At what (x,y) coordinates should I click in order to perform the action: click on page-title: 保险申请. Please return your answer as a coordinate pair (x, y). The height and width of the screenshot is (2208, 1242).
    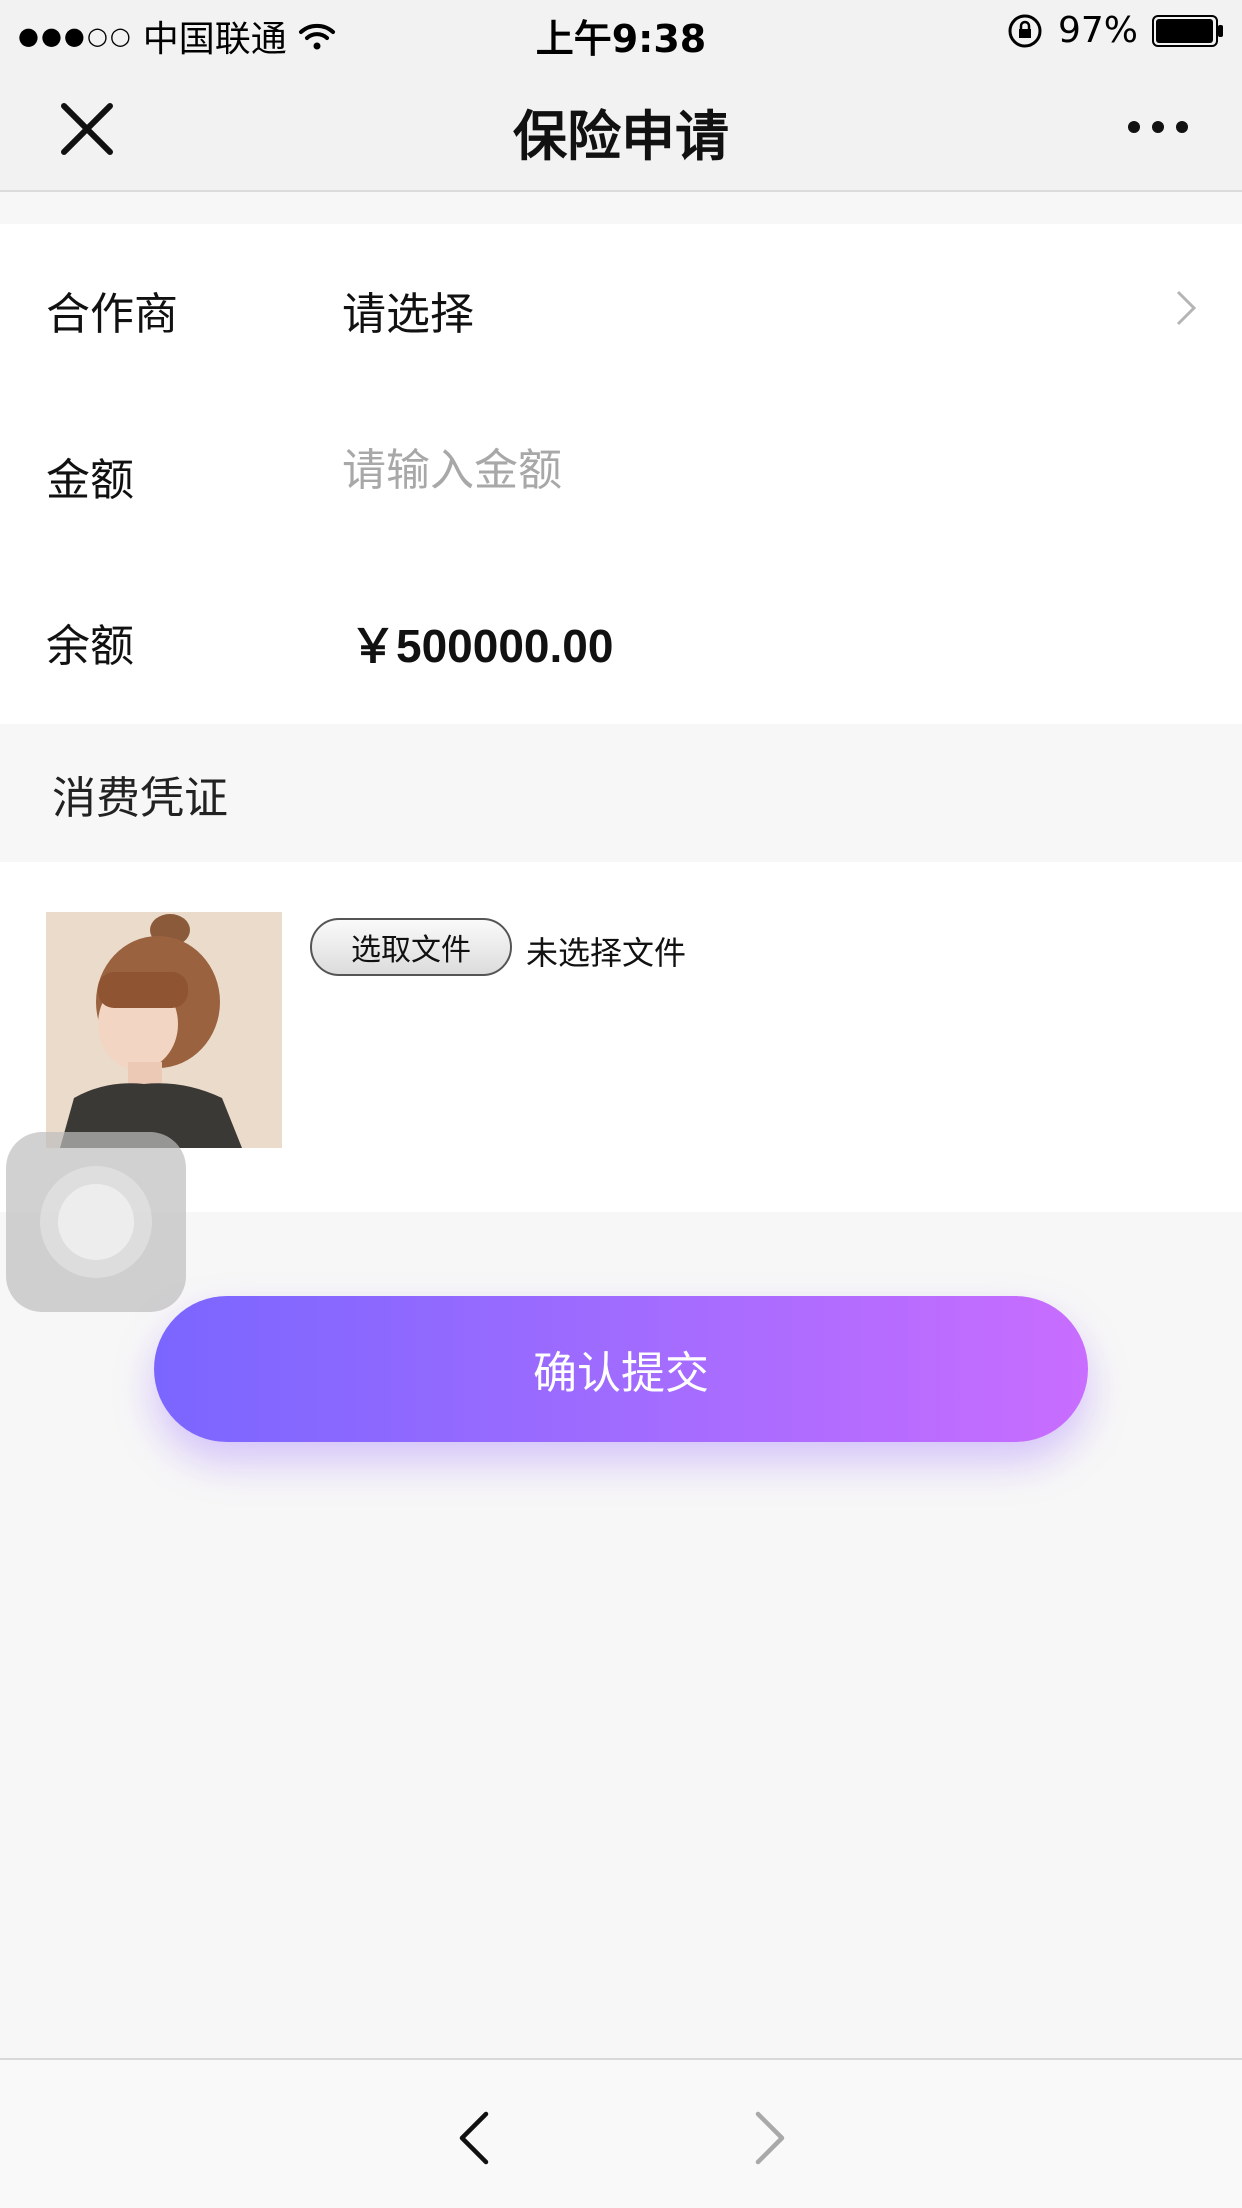
    Looking at the image, I should click on (621, 136).